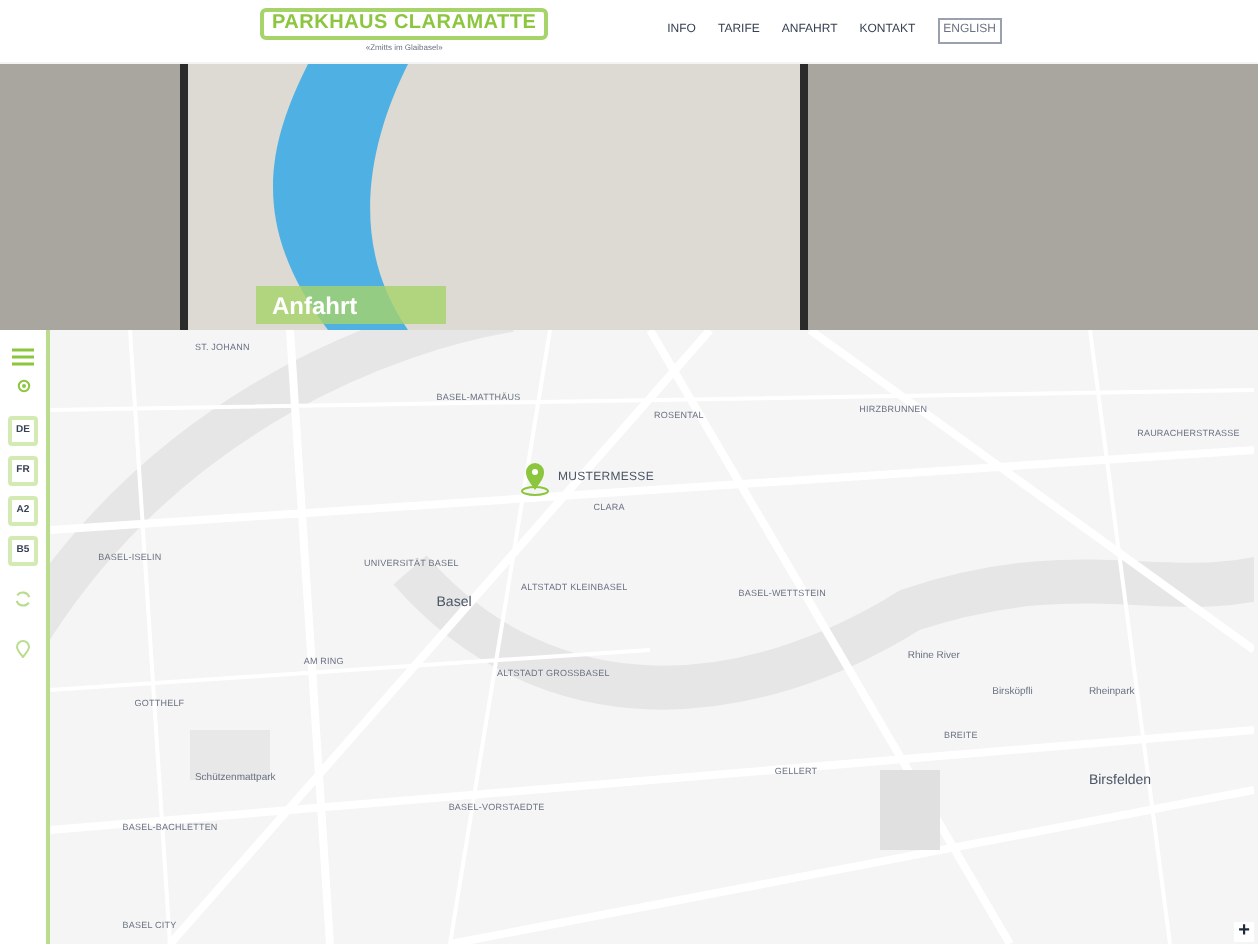 This screenshot has width=1258, height=944. Describe the element at coordinates (23, 649) in the screenshot. I see `location-pin-icon` at that location.